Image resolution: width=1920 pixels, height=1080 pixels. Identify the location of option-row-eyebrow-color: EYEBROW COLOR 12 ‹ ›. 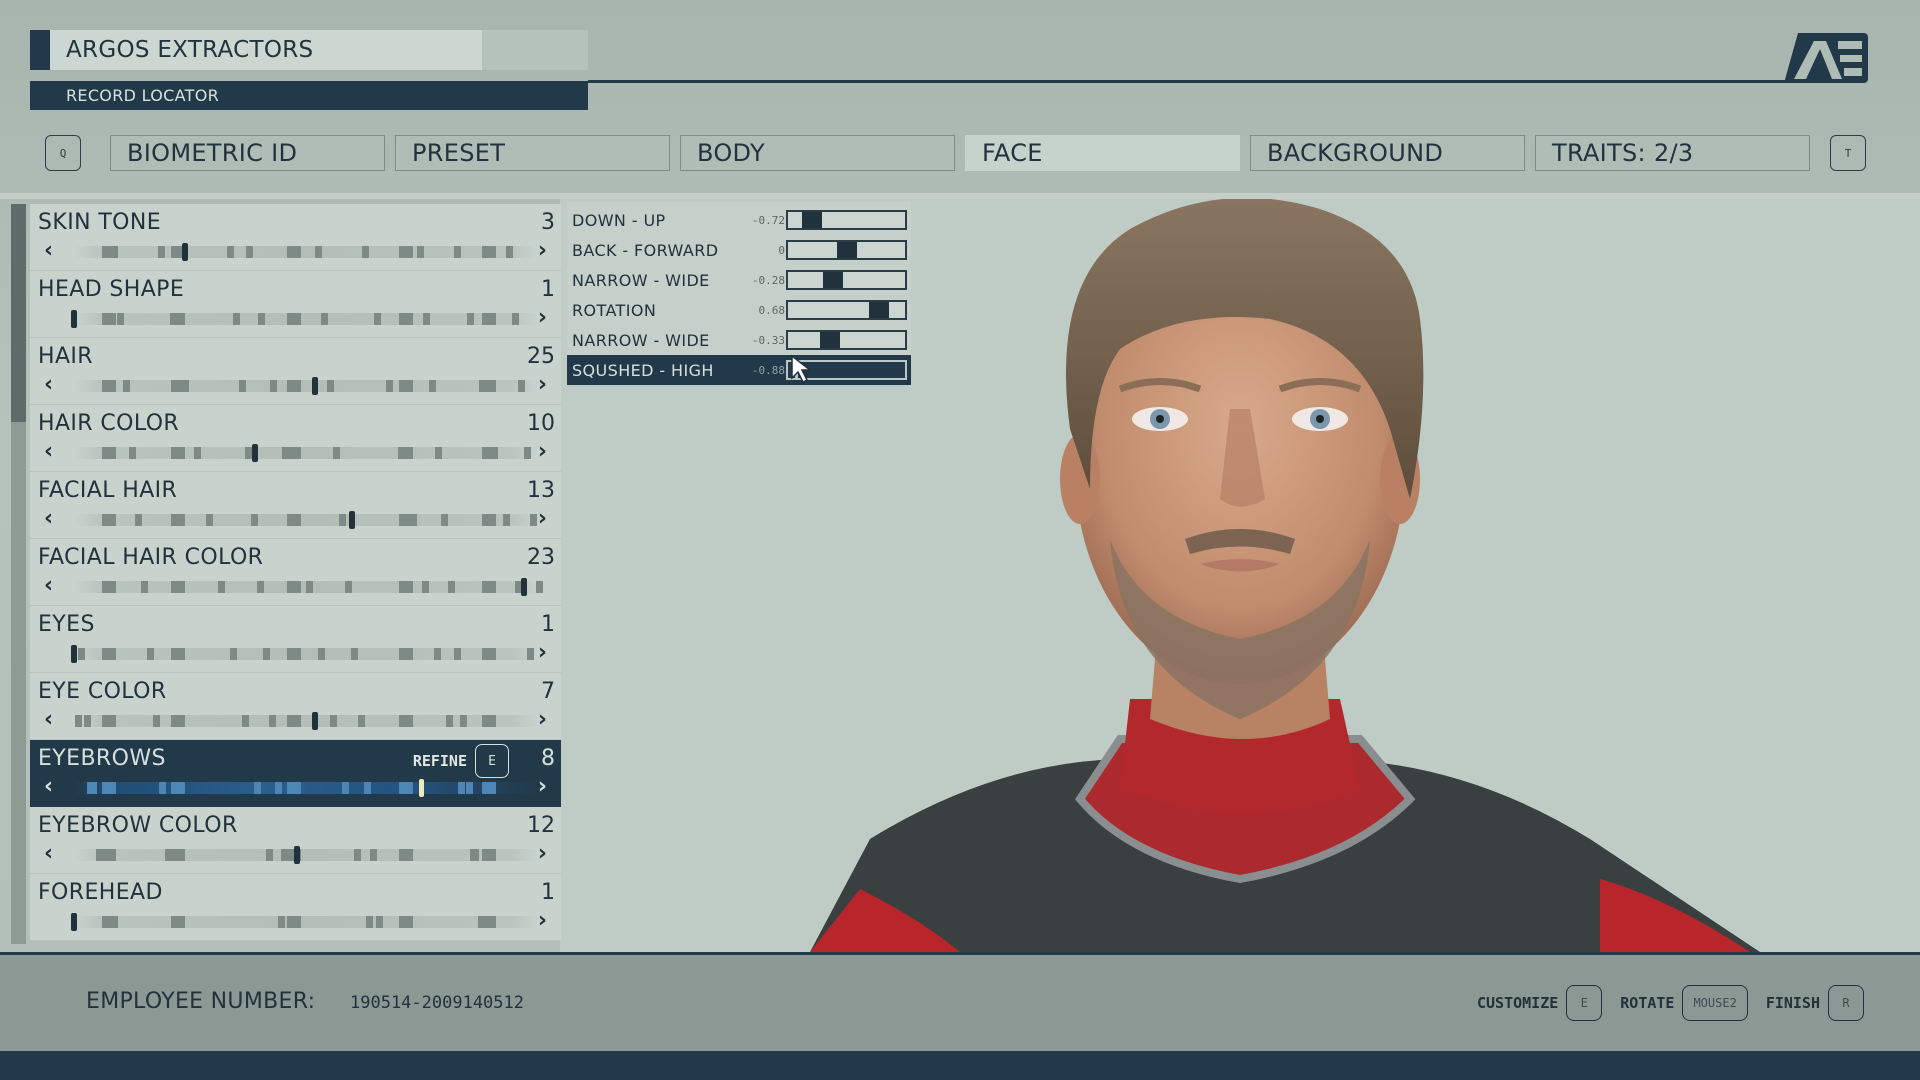
(295, 840).